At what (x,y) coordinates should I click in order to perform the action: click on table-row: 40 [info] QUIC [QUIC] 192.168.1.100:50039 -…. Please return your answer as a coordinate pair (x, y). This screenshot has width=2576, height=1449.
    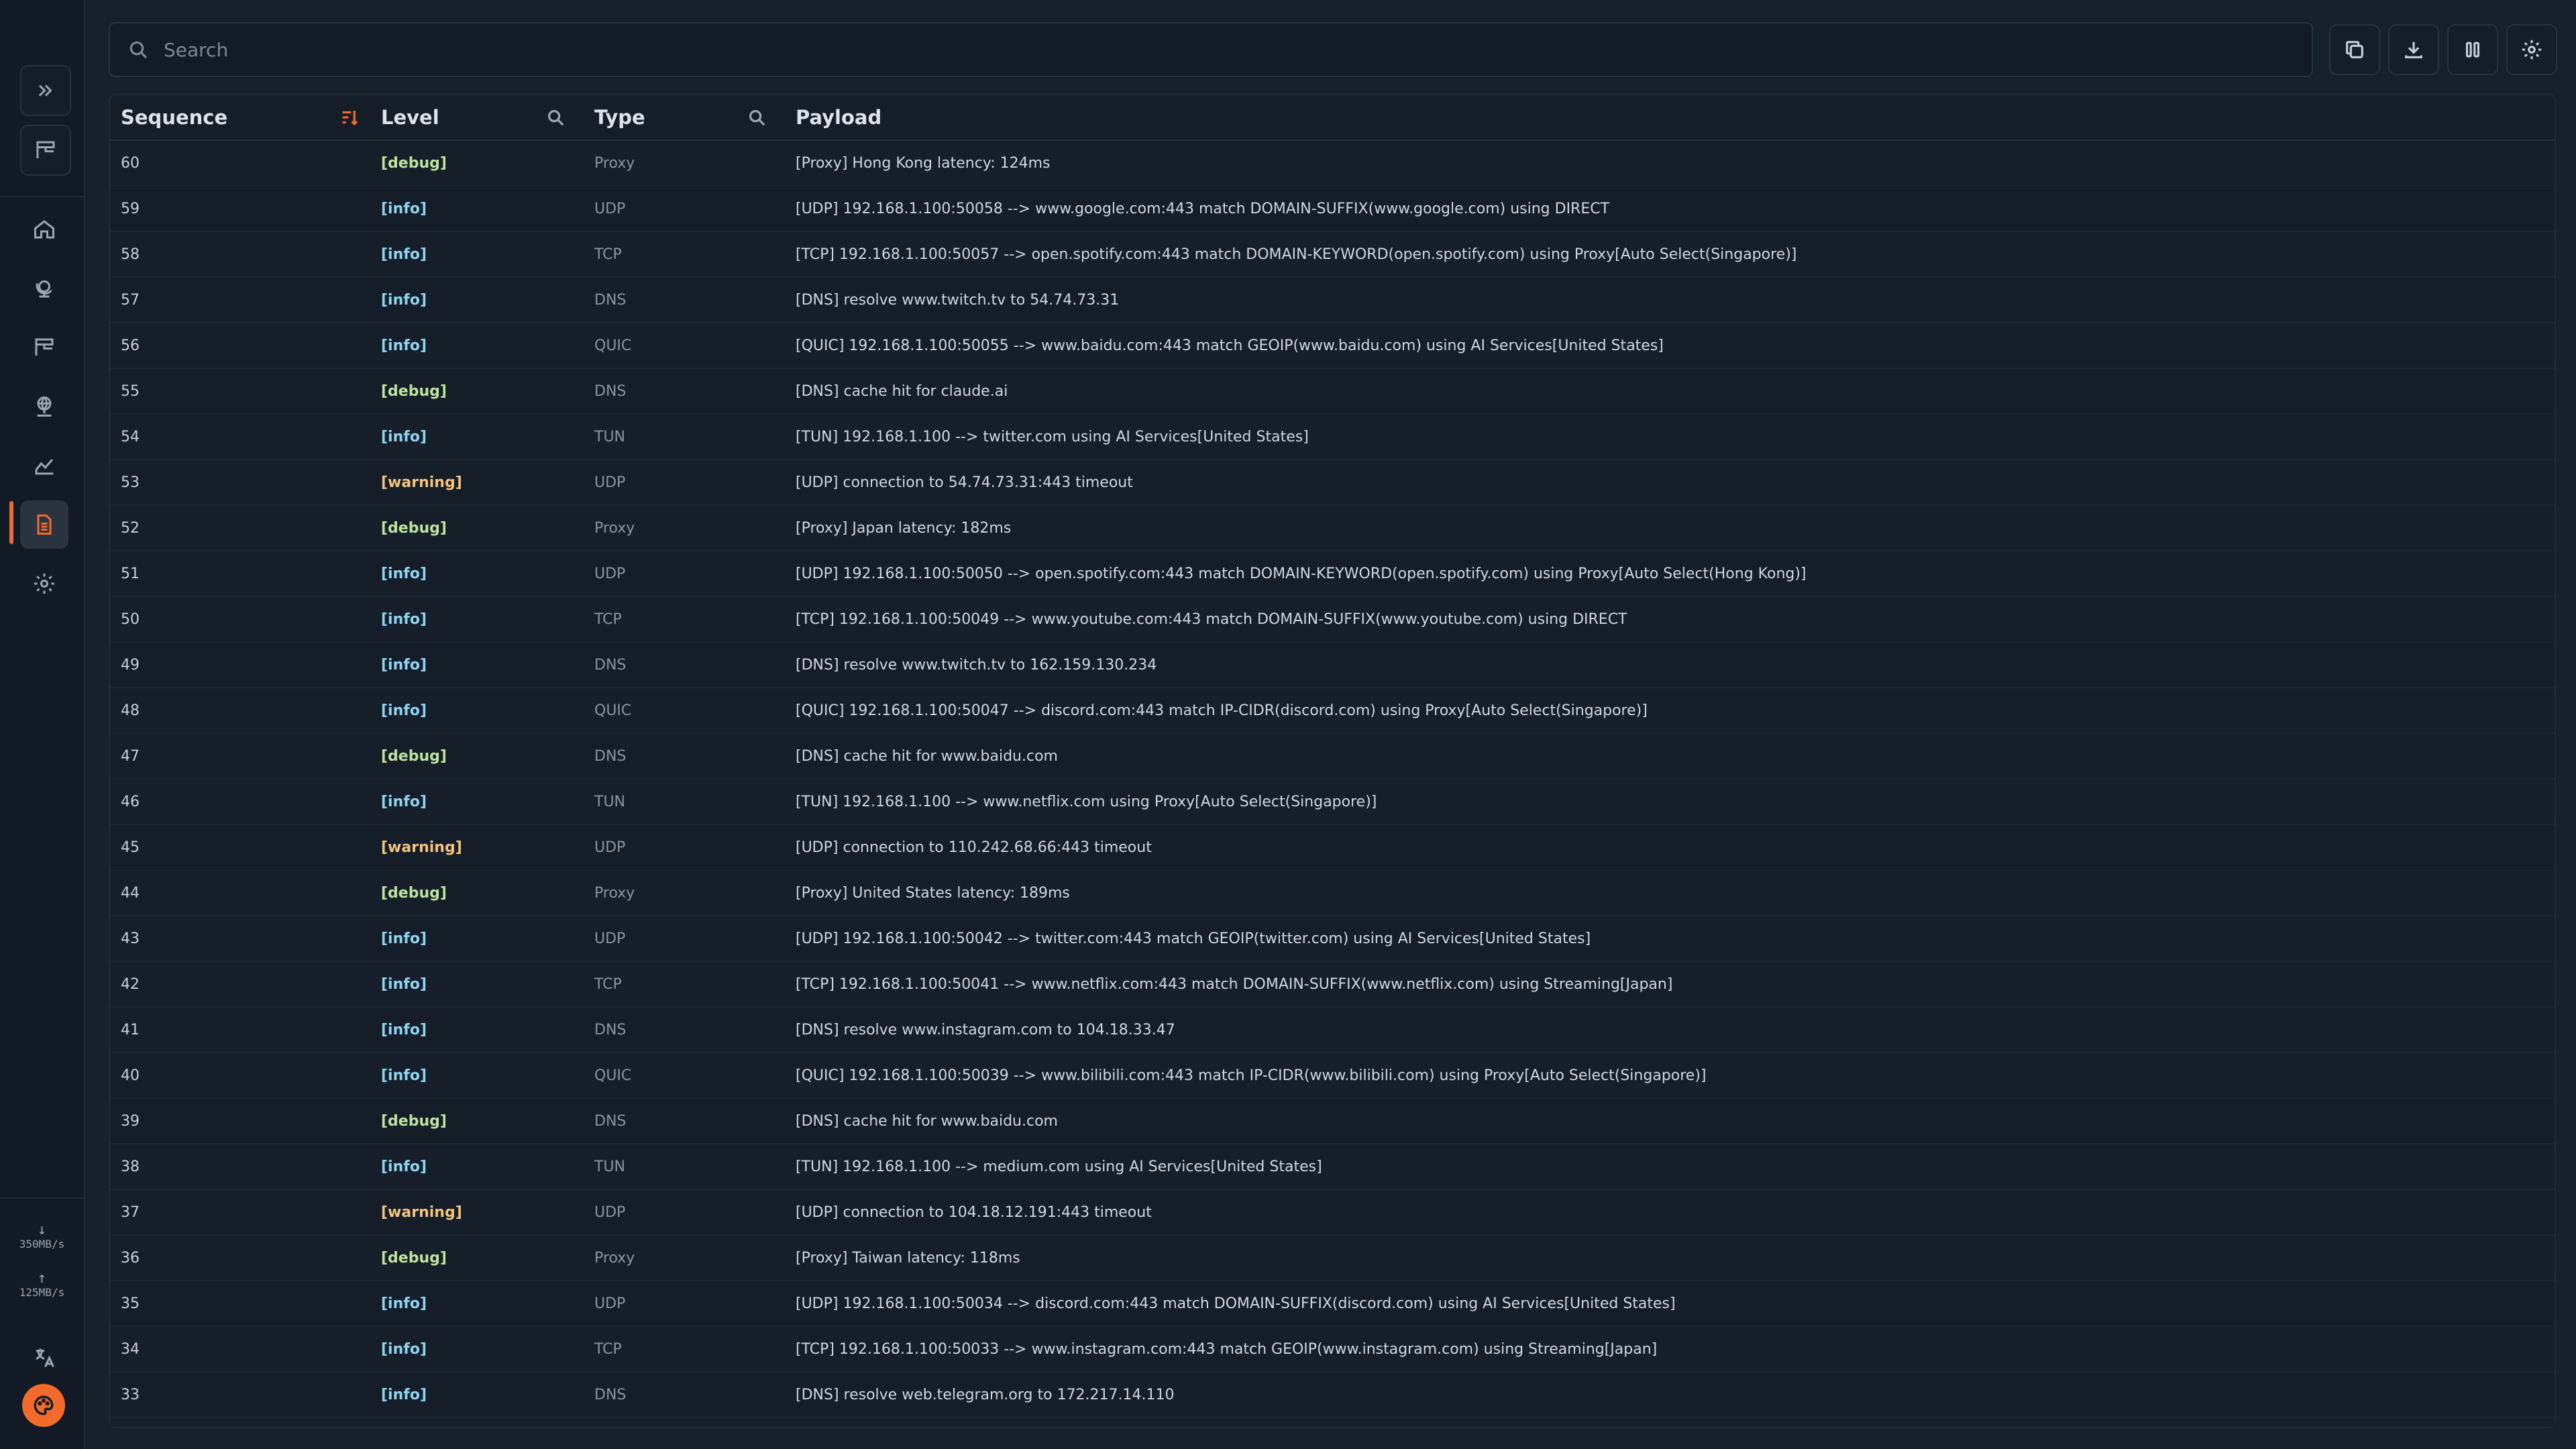
    Looking at the image, I should click on (1332, 1076).